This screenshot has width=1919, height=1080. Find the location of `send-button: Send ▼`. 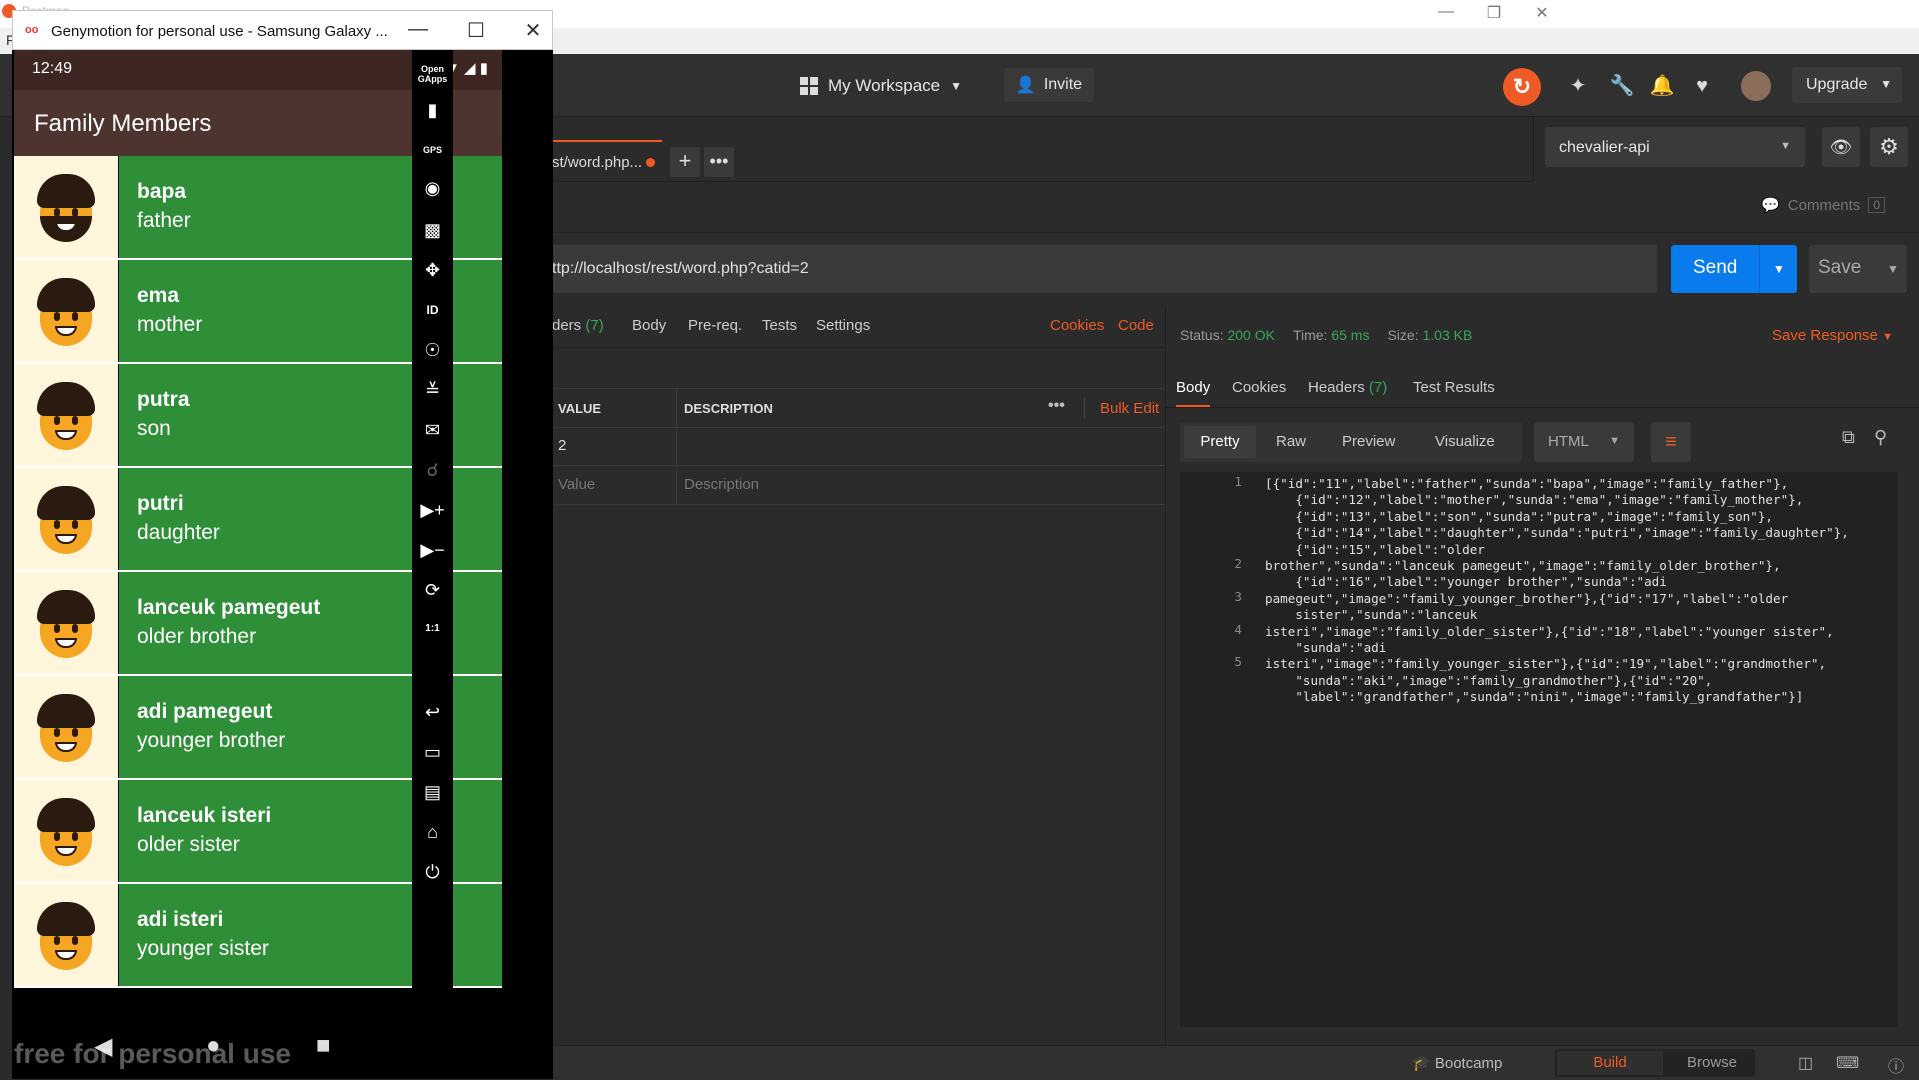

send-button: Send ▼ is located at coordinates (1734, 269).